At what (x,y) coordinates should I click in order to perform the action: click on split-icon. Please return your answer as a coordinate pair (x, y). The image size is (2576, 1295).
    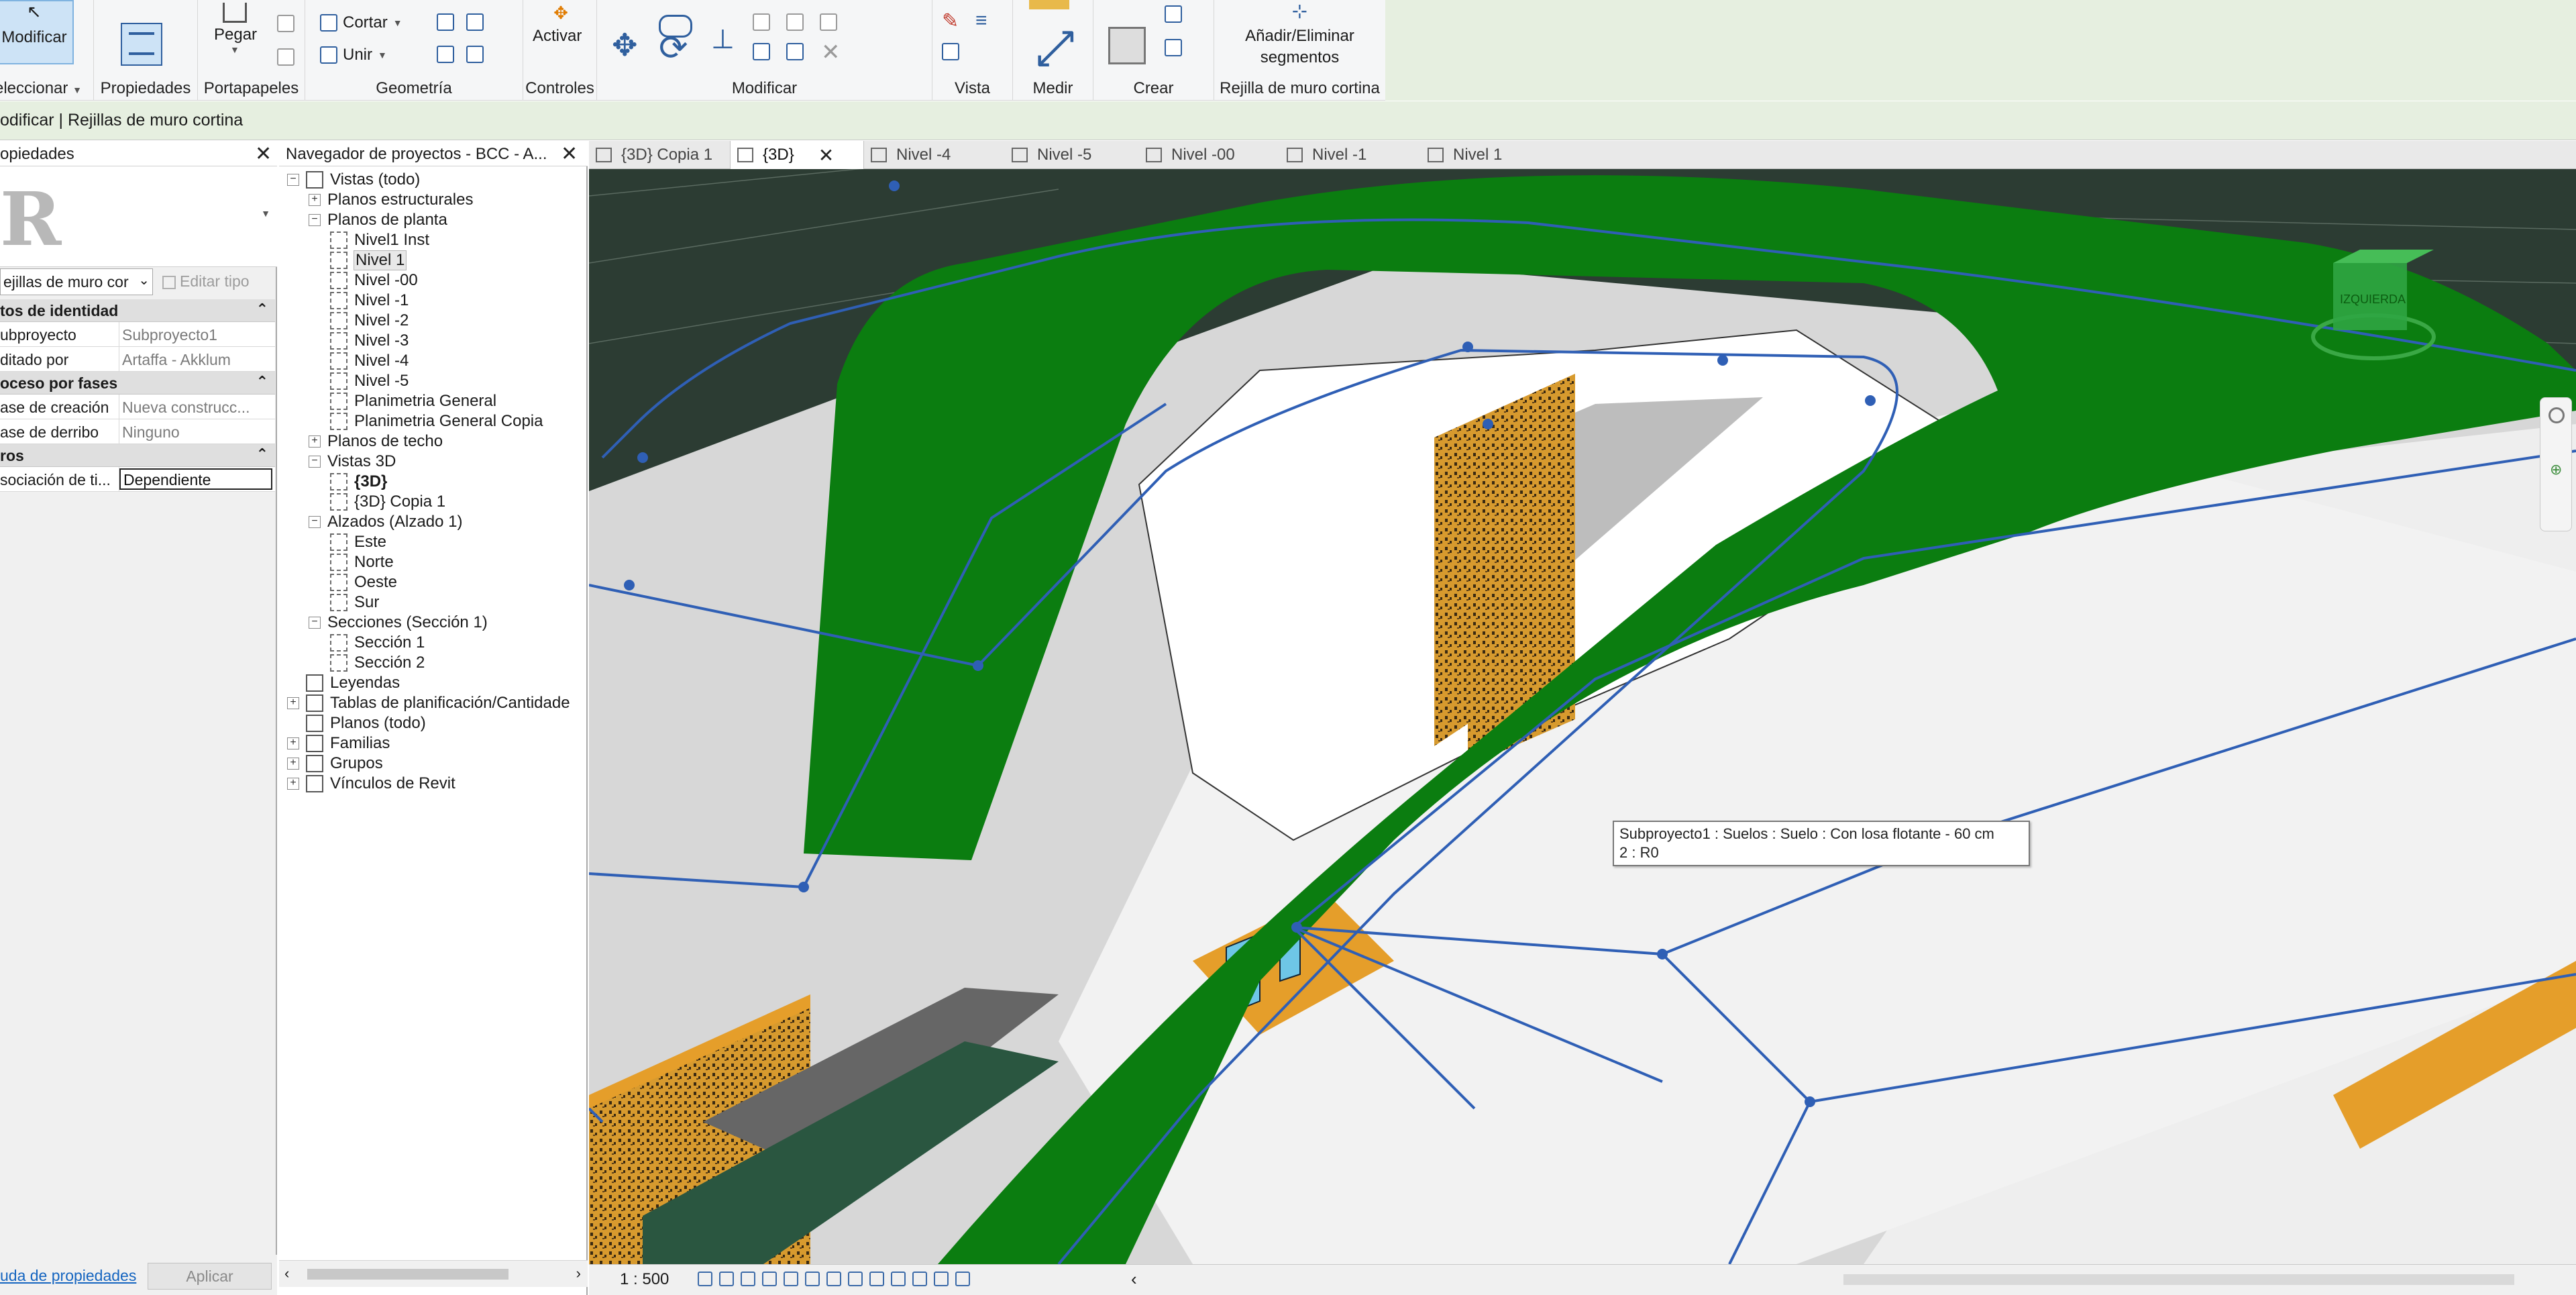
    Looking at the image, I should click on (761, 52).